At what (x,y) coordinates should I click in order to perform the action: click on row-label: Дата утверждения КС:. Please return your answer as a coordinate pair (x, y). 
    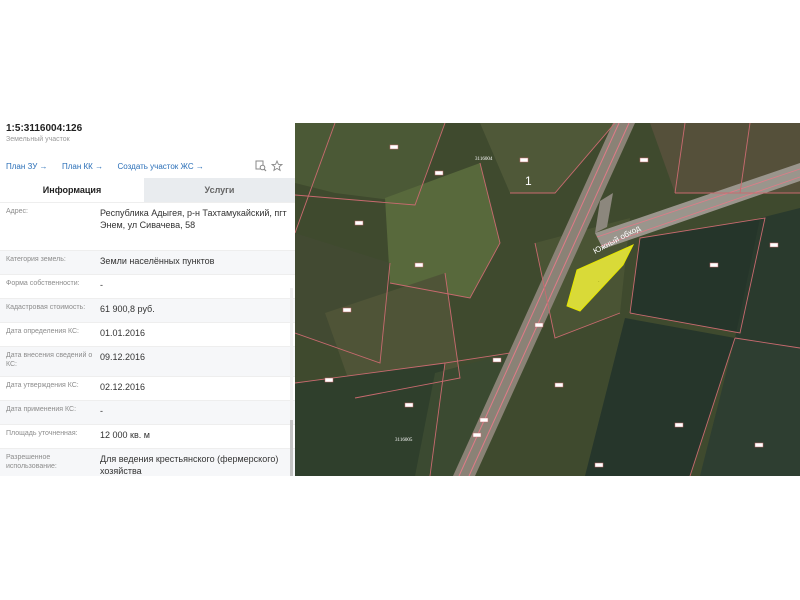
    Looking at the image, I should click on (42, 385).